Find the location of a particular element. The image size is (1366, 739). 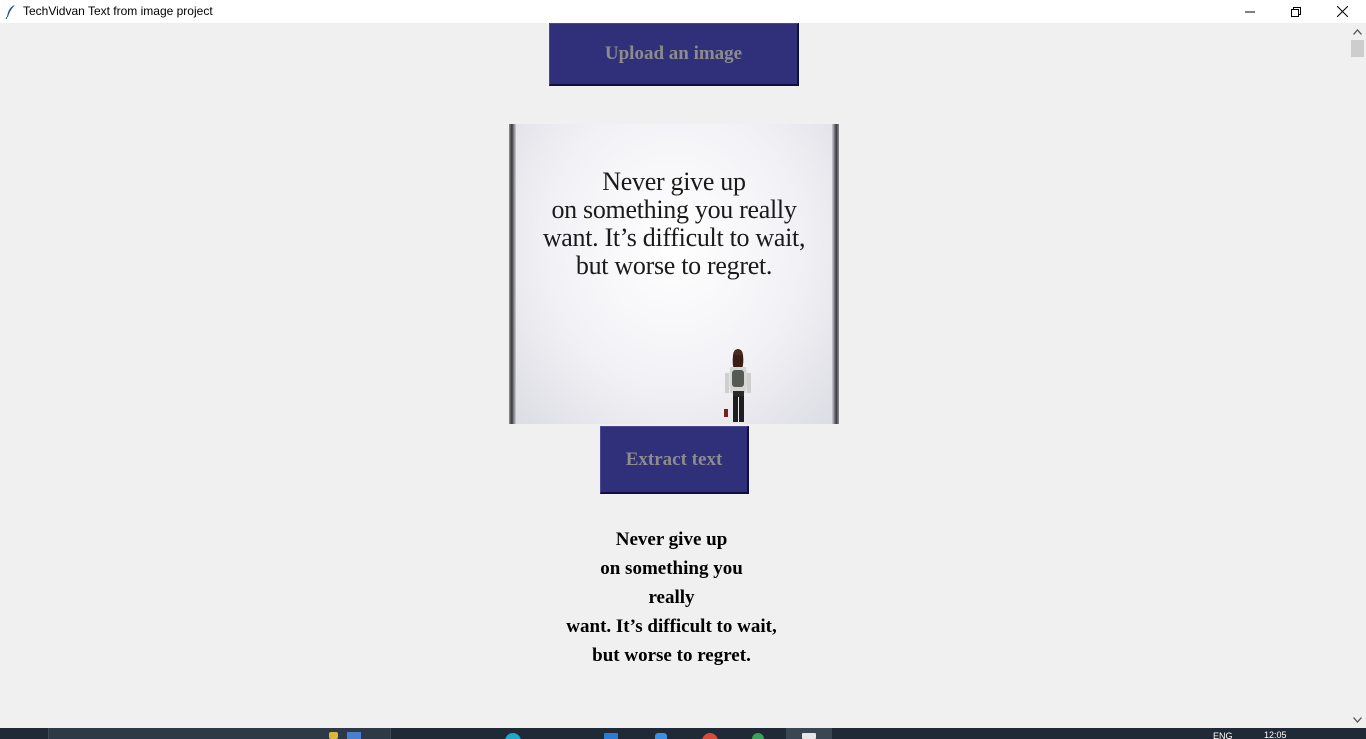

close-icon is located at coordinates (1342, 11).